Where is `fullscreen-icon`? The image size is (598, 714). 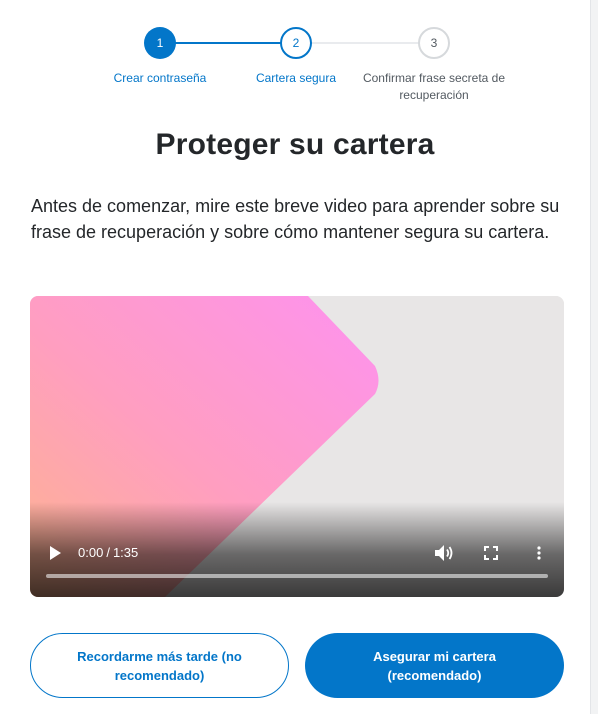
fullscreen-icon is located at coordinates (491, 553).